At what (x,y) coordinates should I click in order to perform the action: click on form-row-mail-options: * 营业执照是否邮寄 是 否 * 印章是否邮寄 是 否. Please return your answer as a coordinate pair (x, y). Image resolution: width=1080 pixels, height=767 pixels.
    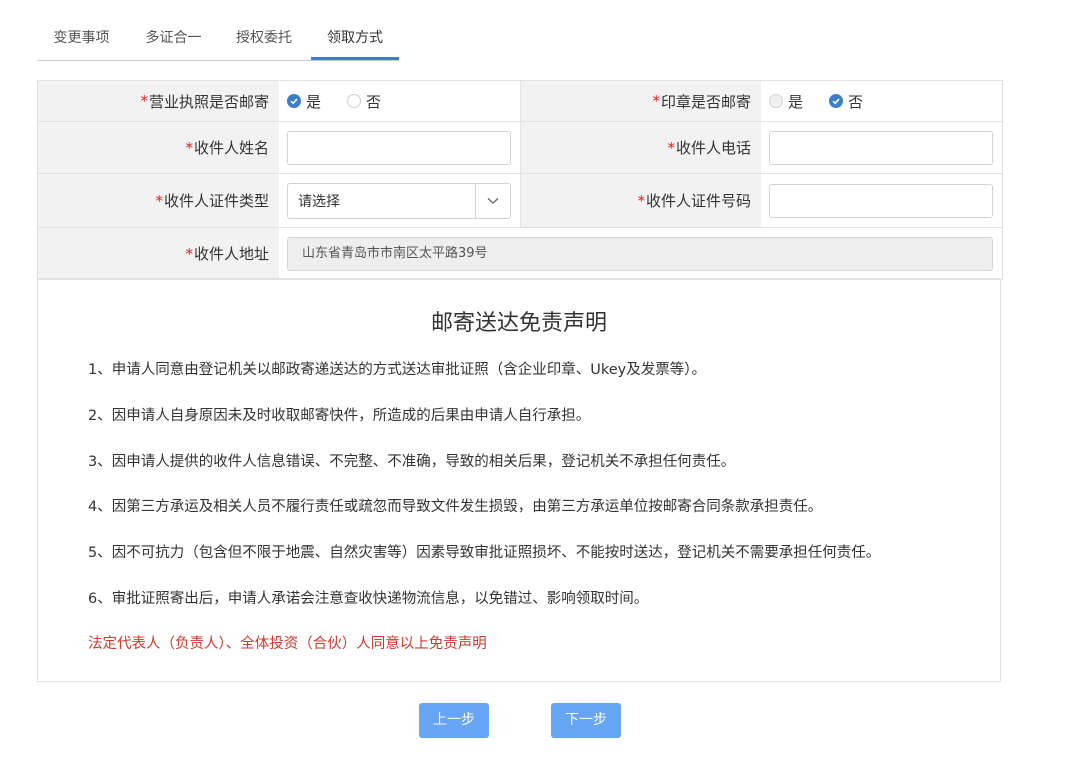
    Looking at the image, I should click on (520, 101).